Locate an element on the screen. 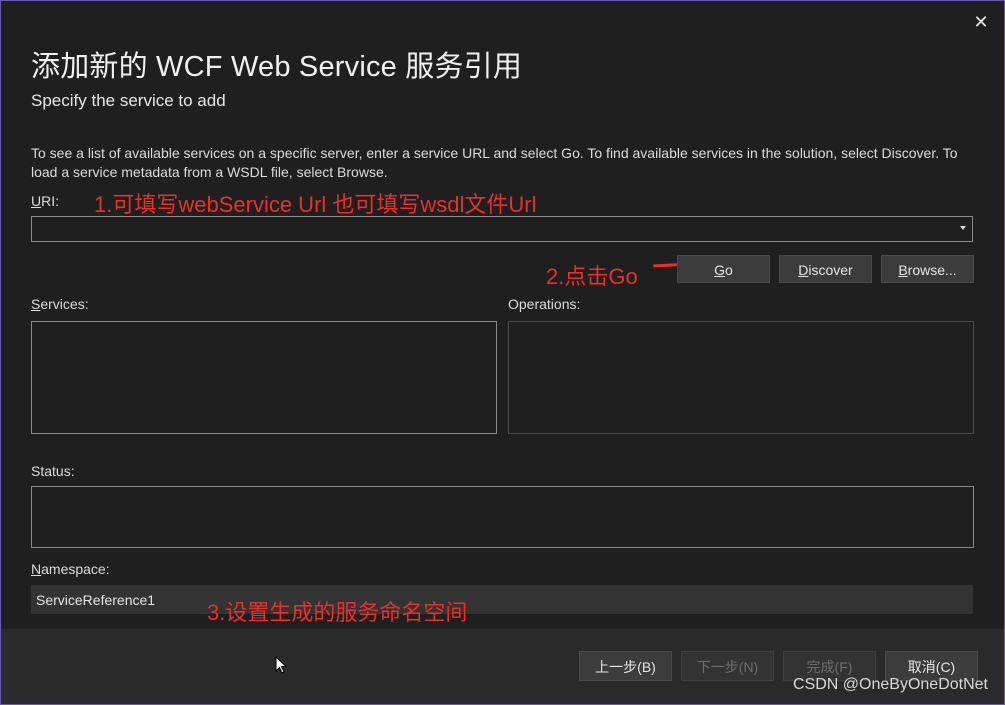 Image resolution: width=1005 pixels, height=705 pixels. uri-annotation: 1.可填写webService Url 也可填写wsdl文件Url is located at coordinates (315, 204).